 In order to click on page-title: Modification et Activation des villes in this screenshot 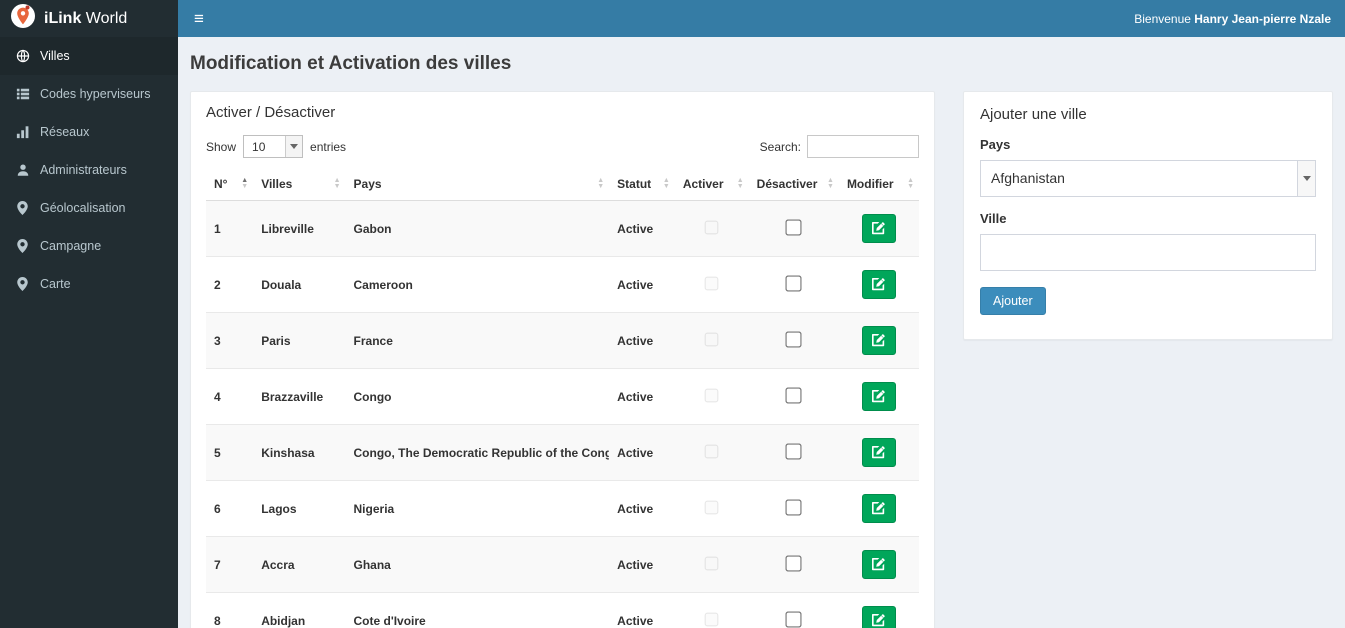, I will do `click(351, 63)`.